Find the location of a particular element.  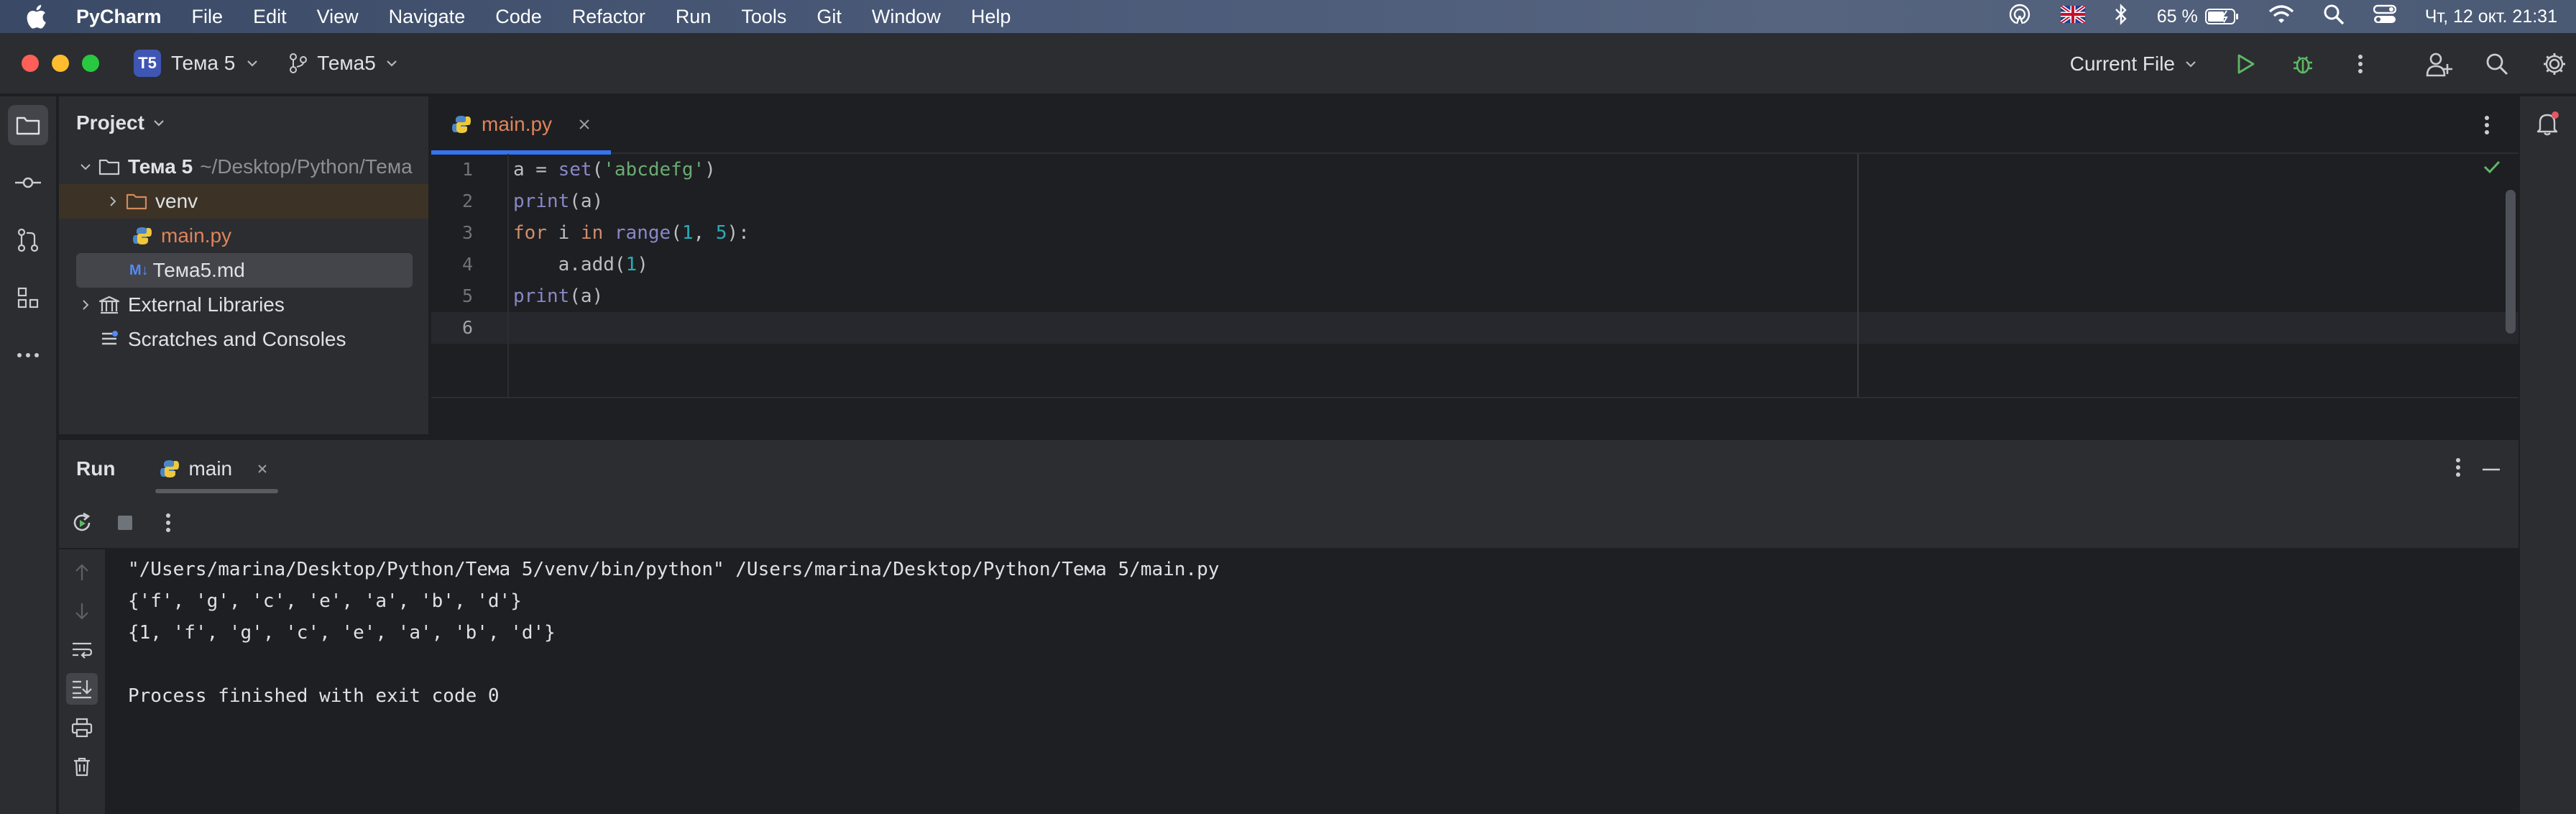

airdrop-icon is located at coordinates (2019, 17).